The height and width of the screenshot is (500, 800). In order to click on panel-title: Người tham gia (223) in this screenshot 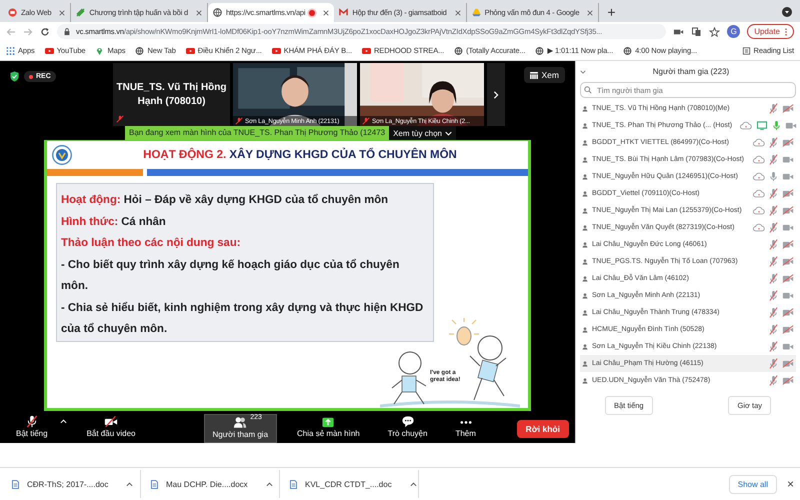, I will do `click(691, 71)`.